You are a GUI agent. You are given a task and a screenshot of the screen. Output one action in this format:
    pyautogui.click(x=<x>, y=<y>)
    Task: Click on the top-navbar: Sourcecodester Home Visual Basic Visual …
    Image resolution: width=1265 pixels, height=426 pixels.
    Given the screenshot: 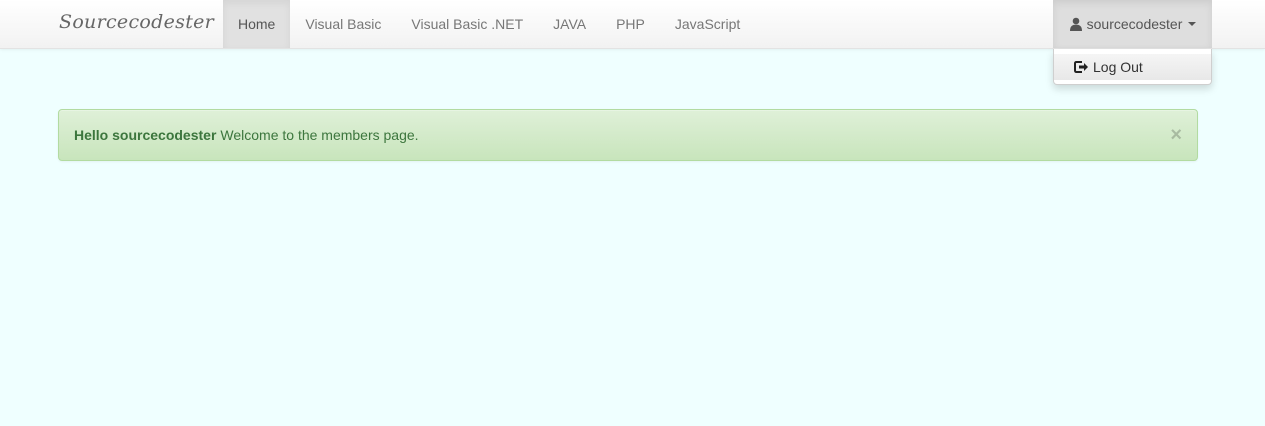 What is the action you would take?
    pyautogui.click(x=632, y=24)
    